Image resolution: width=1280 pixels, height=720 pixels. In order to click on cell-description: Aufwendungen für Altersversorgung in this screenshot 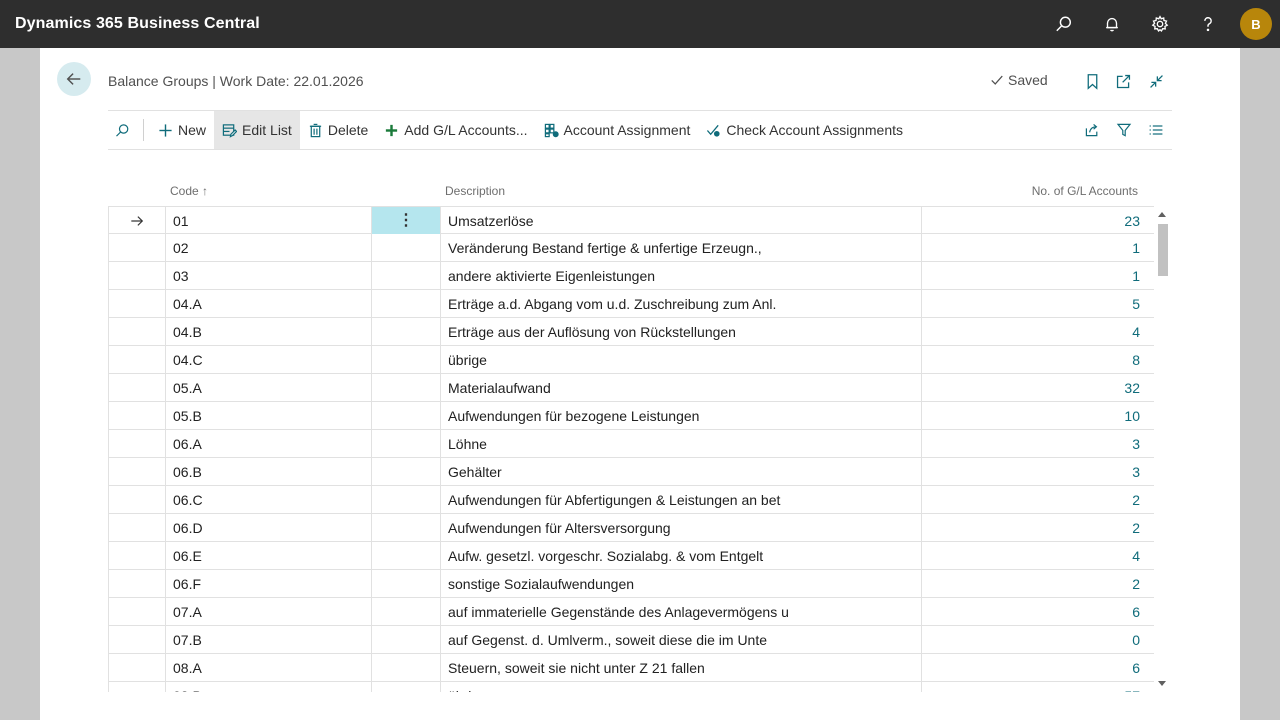, I will do `click(680, 527)`.